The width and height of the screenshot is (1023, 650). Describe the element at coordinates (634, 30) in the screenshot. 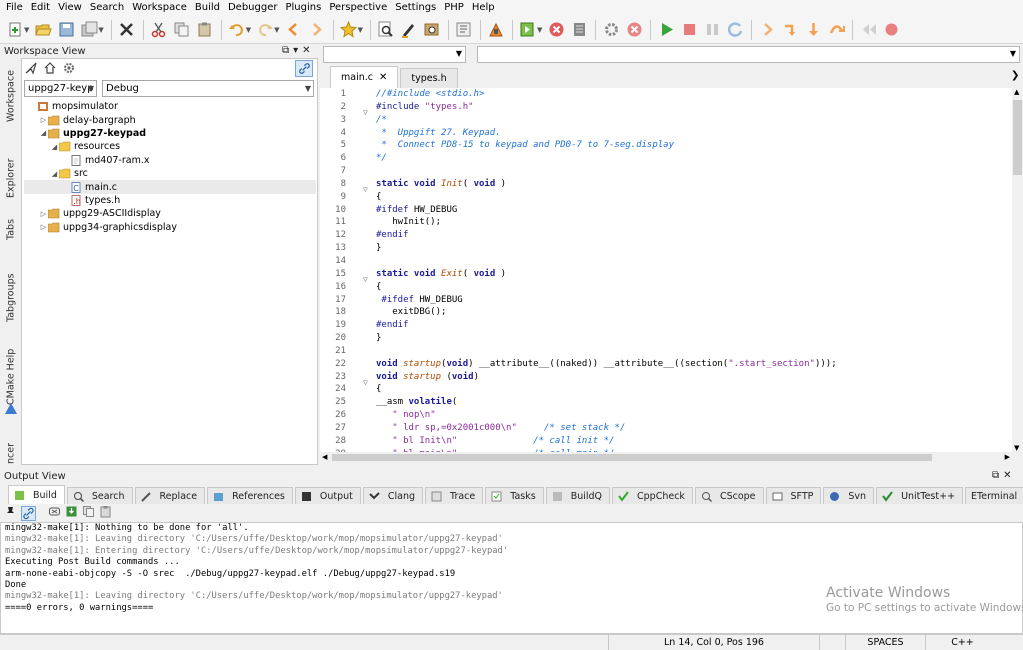

I see `stop-icon` at that location.